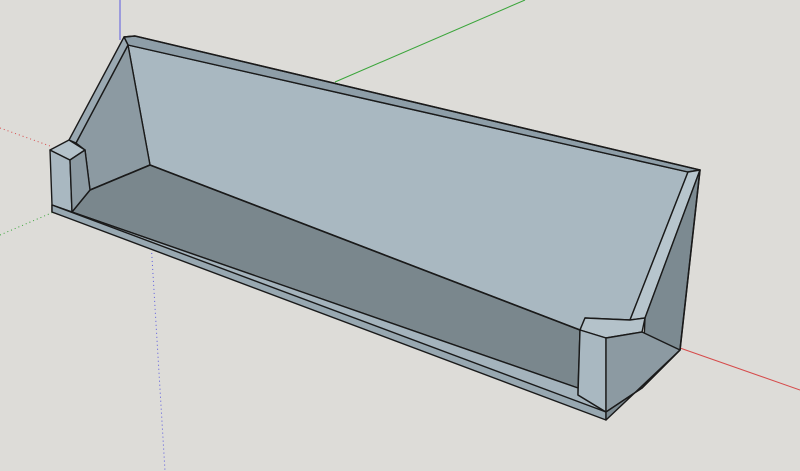 The width and height of the screenshot is (800, 471). What do you see at coordinates (643, 372) in the screenshot?
I see `right-end-block-side` at bounding box center [643, 372].